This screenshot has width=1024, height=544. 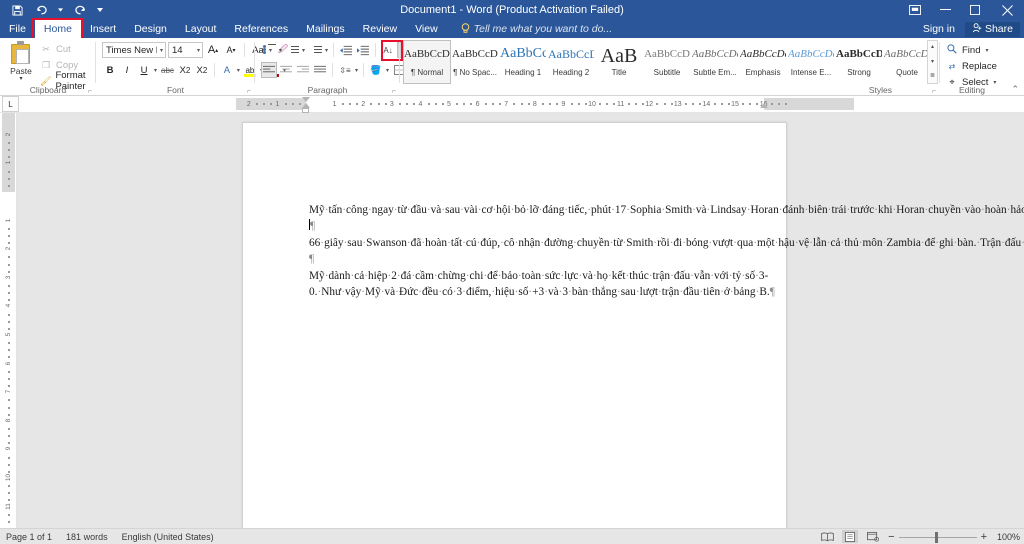 What do you see at coordinates (303, 70) in the screenshot?
I see `align-right-button` at bounding box center [303, 70].